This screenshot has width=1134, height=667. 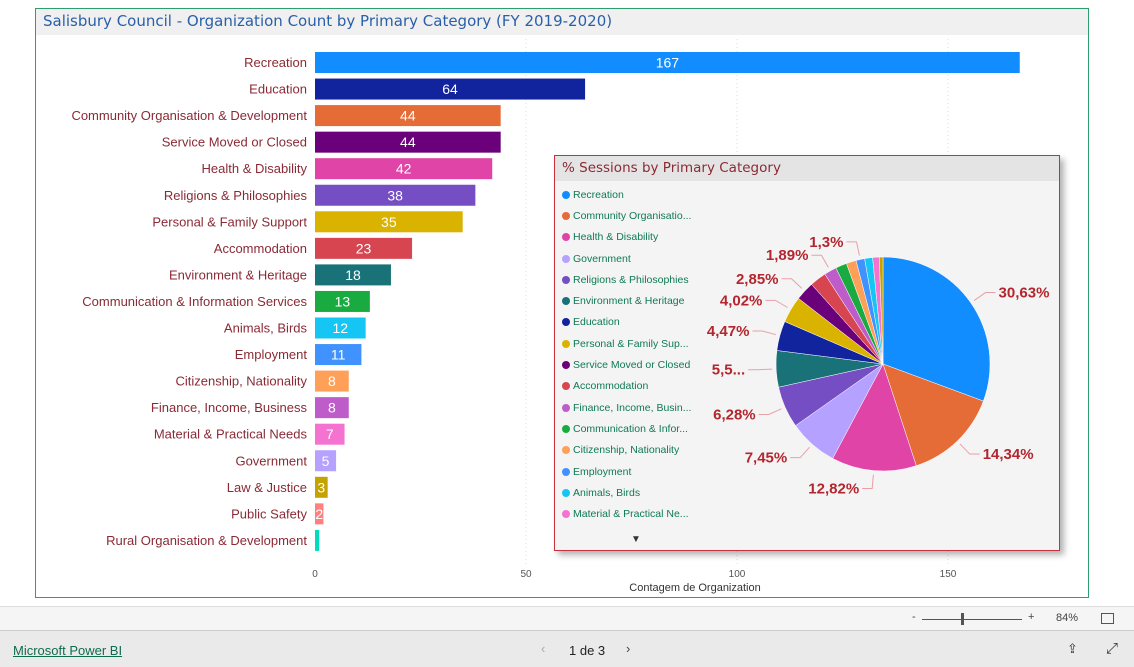 I want to click on legend-item: Animals, Birds, so click(x=626, y=492).